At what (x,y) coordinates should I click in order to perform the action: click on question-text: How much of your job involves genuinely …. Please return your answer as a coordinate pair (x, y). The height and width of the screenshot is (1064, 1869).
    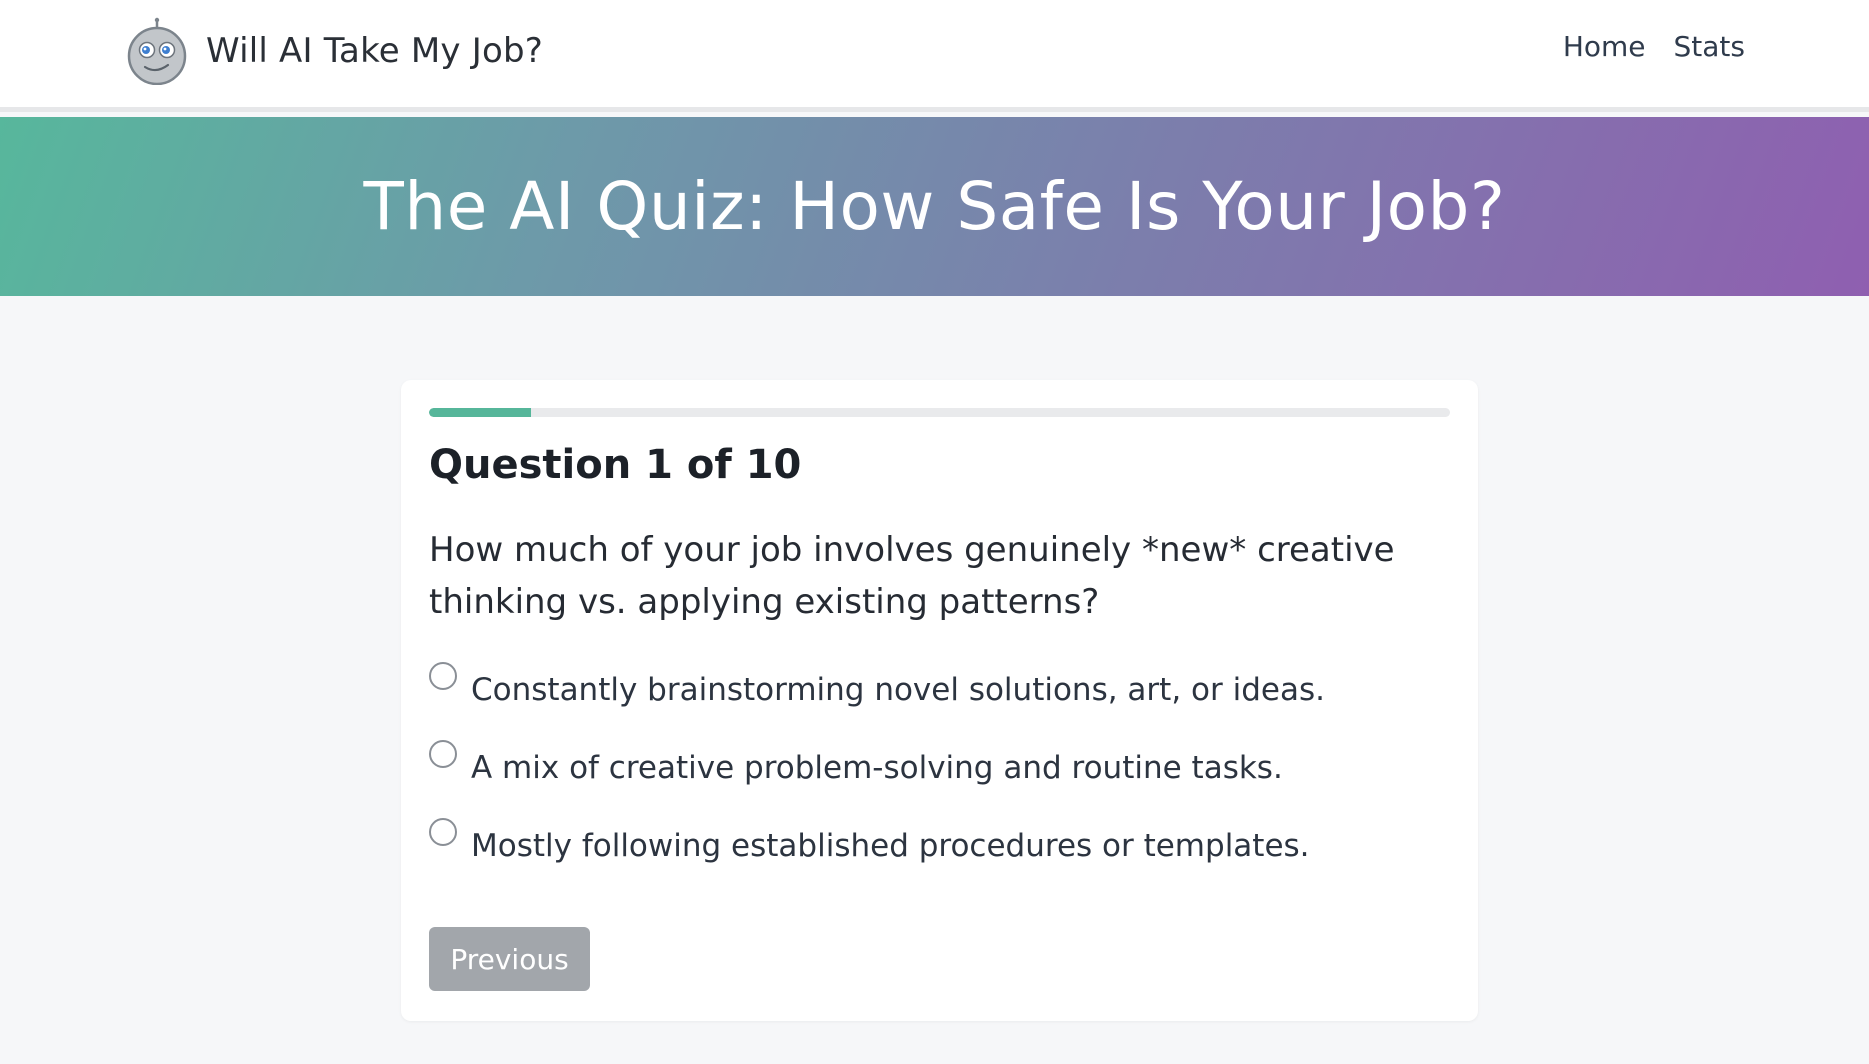
    Looking at the image, I should click on (912, 576).